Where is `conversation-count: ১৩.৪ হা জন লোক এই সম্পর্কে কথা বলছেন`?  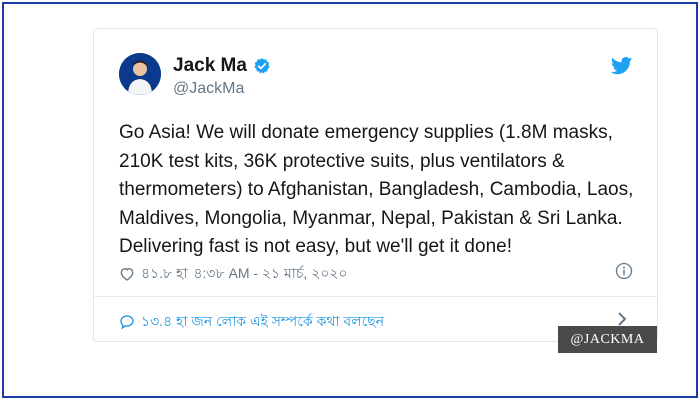 conversation-count: ১৩.৪ হা জন লোক এই সম্পর্কে কথা বলছেন is located at coordinates (262, 322).